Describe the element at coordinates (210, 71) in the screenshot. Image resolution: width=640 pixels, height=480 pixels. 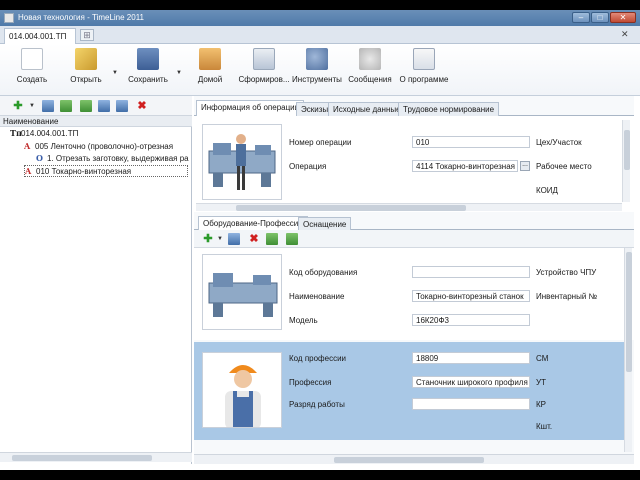
I see `home-button: Домой` at that location.